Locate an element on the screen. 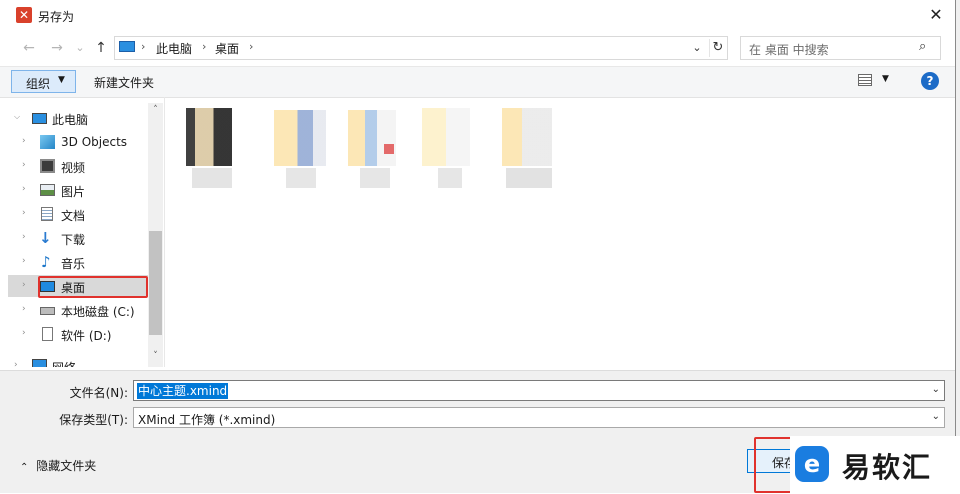 This screenshot has width=960, height=494. desktop-highlight-annotation is located at coordinates (93, 287).